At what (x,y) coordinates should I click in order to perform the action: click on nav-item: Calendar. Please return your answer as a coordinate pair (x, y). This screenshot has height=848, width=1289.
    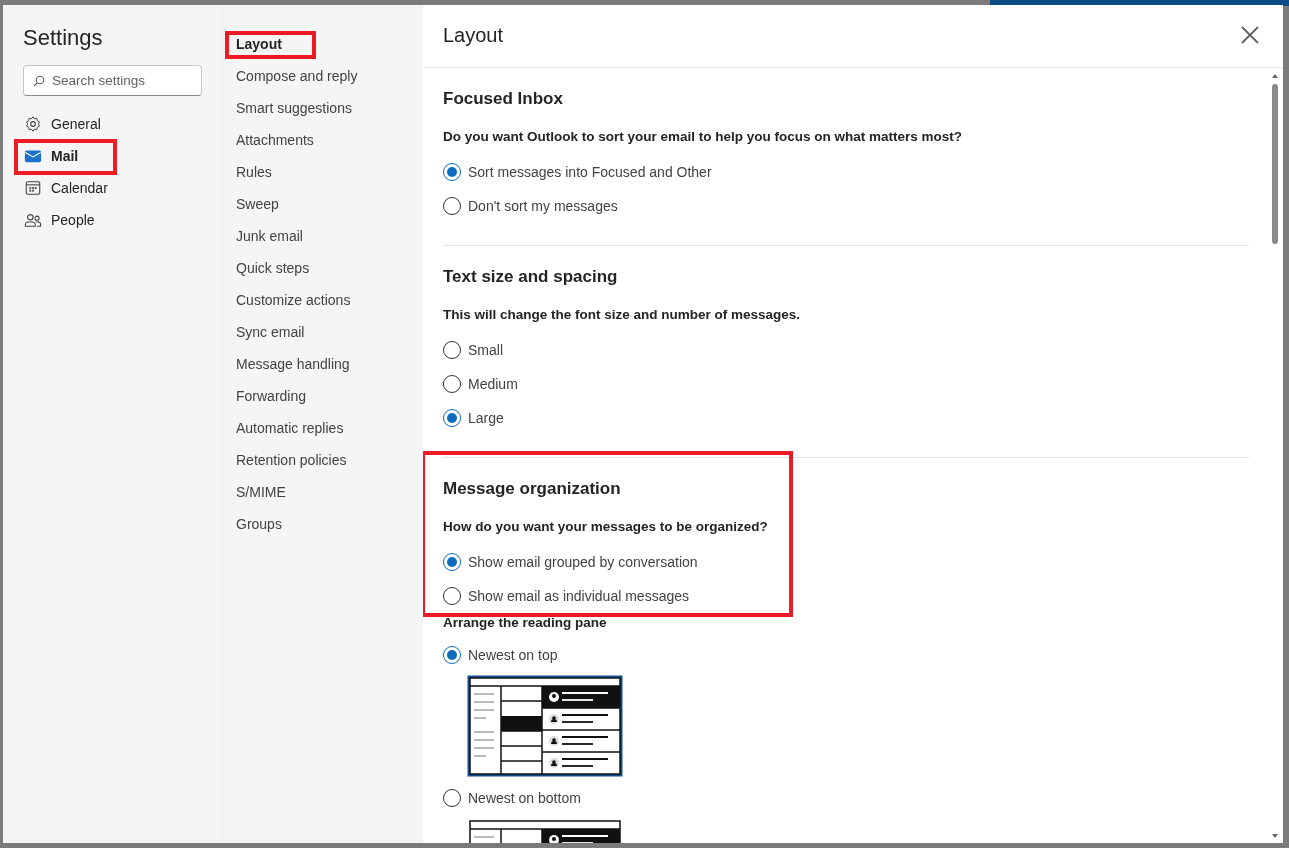
    Looking at the image, I should click on (113, 188).